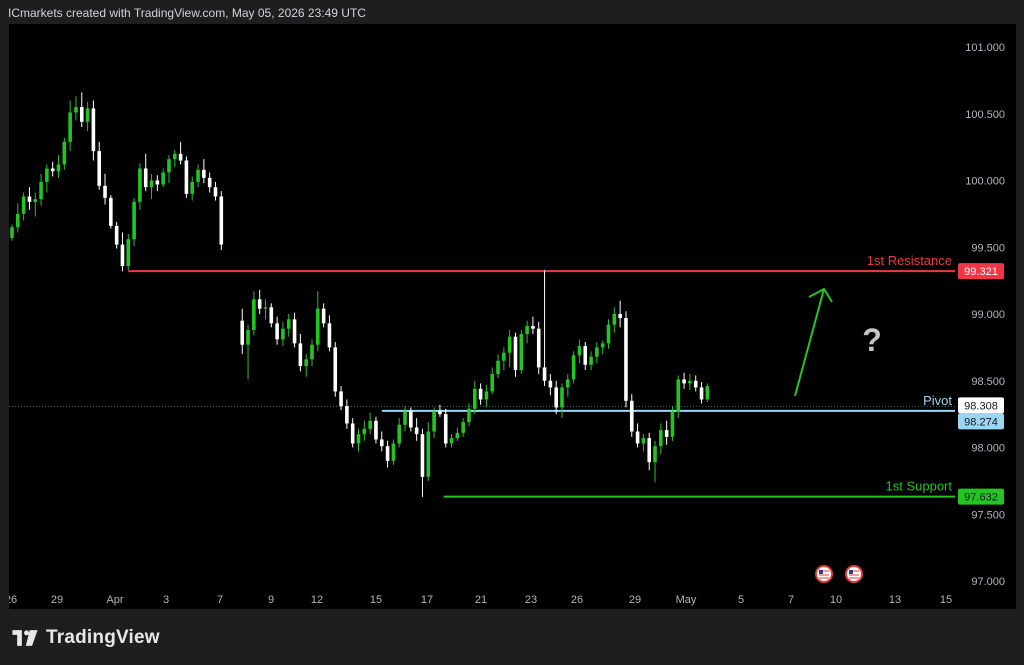  What do you see at coordinates (114, 600) in the screenshot?
I see `x-tick-label: Apr` at bounding box center [114, 600].